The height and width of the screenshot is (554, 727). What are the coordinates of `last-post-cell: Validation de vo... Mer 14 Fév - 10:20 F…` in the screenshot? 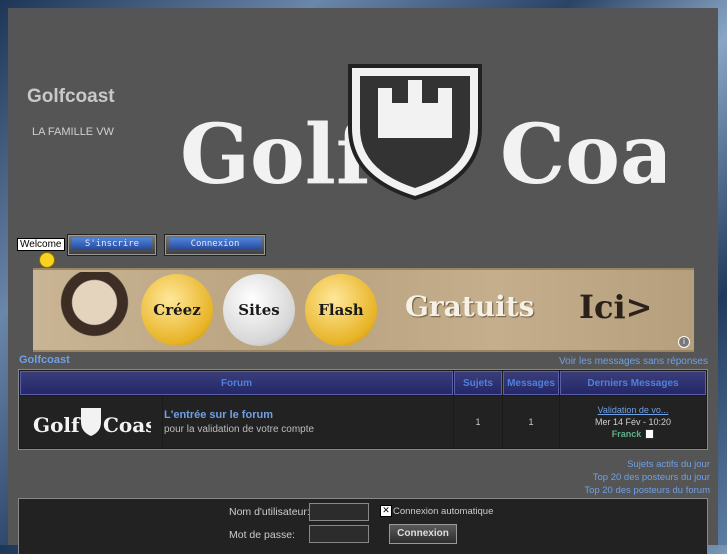 It's located at (633, 422).